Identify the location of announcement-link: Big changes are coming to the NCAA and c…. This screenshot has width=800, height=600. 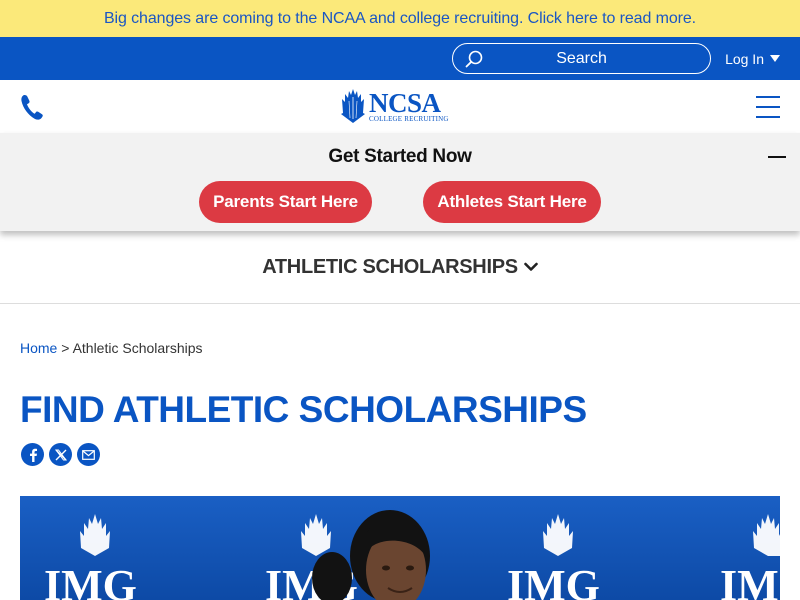
(400, 19).